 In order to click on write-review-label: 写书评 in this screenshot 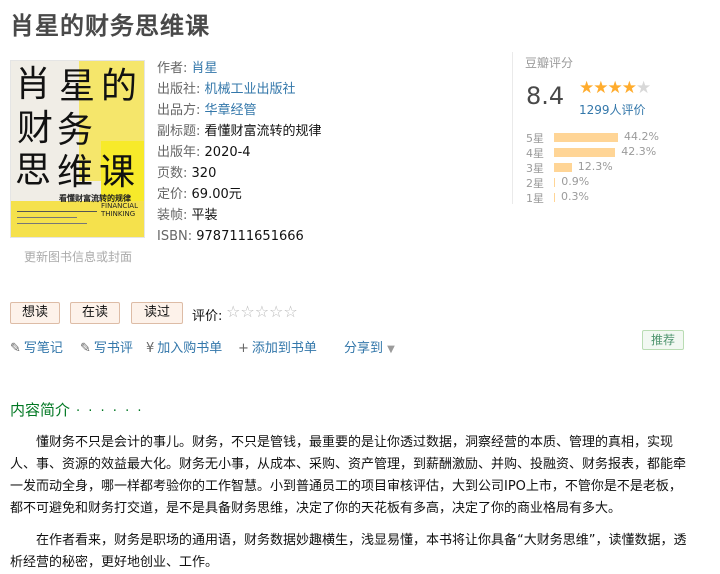, I will do `click(113, 348)`.